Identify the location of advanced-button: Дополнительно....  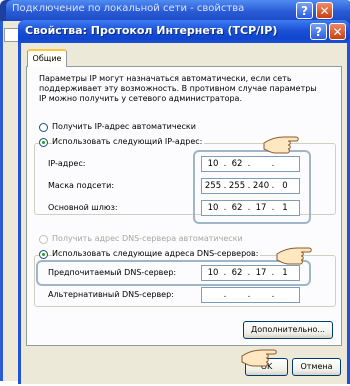
(288, 330).